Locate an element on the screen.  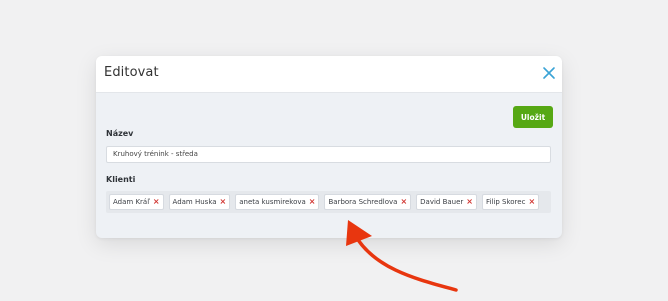
client-tag: David Bauer × is located at coordinates (446, 202).